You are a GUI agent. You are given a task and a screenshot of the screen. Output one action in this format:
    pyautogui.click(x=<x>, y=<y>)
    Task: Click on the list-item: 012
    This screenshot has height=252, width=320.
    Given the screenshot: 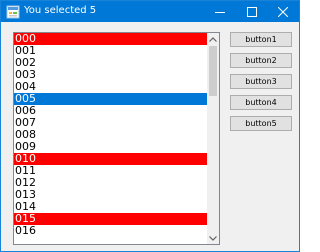 What is the action you would take?
    pyautogui.click(x=110, y=183)
    